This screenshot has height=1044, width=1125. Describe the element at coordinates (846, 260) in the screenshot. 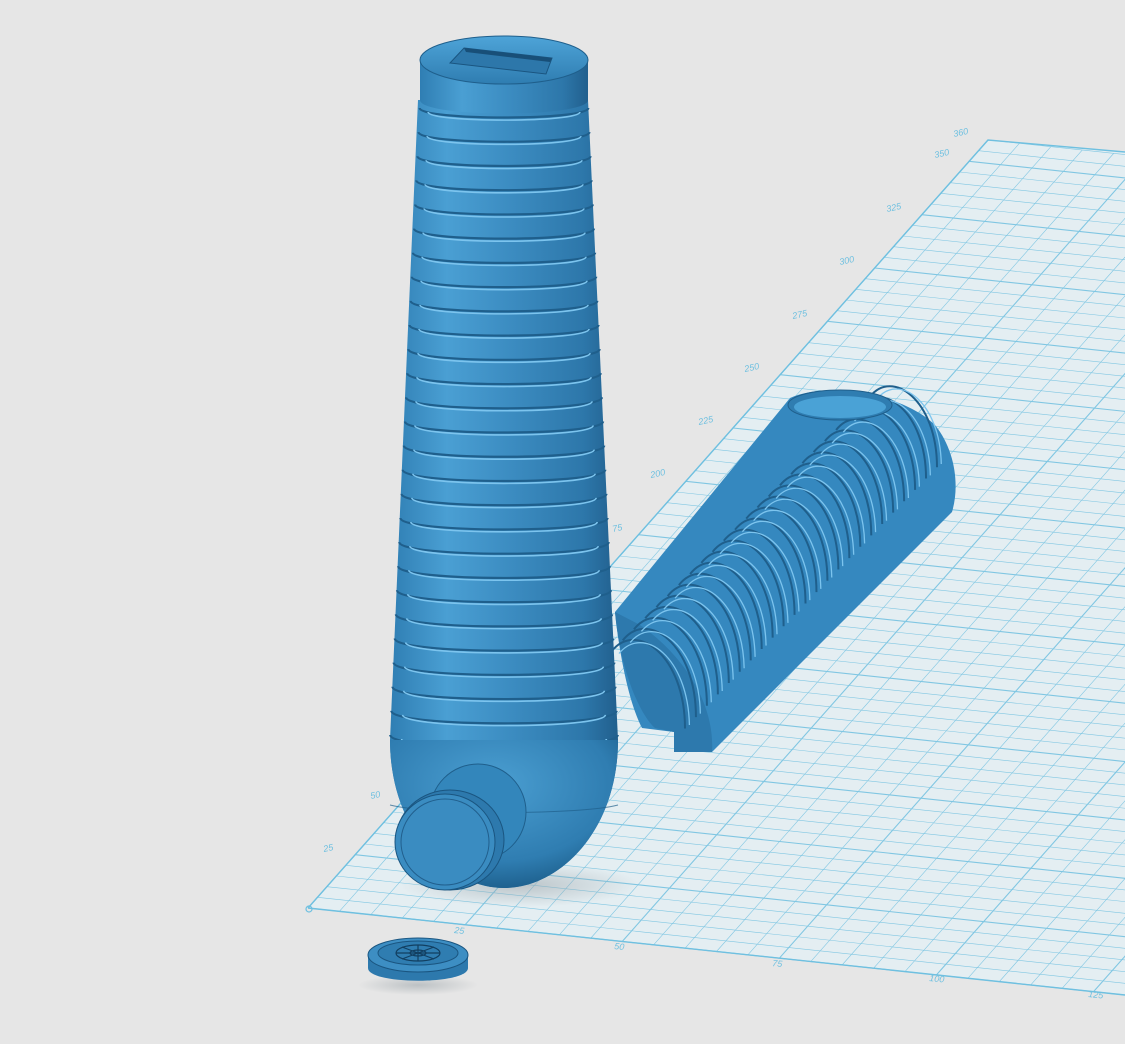

I see `y-tick-label: 300` at that location.